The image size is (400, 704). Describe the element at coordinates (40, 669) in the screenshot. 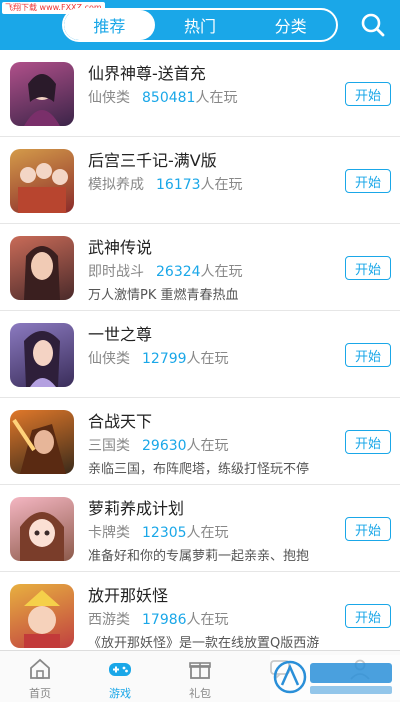

I see `home-icon` at that location.